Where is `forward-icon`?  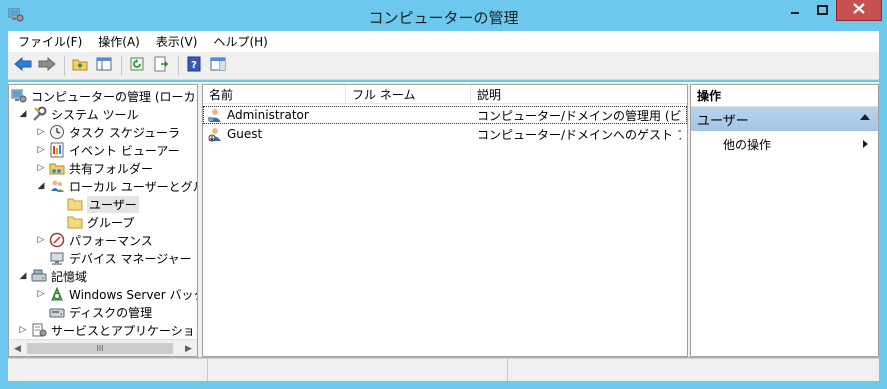
forward-icon is located at coordinates (47, 65).